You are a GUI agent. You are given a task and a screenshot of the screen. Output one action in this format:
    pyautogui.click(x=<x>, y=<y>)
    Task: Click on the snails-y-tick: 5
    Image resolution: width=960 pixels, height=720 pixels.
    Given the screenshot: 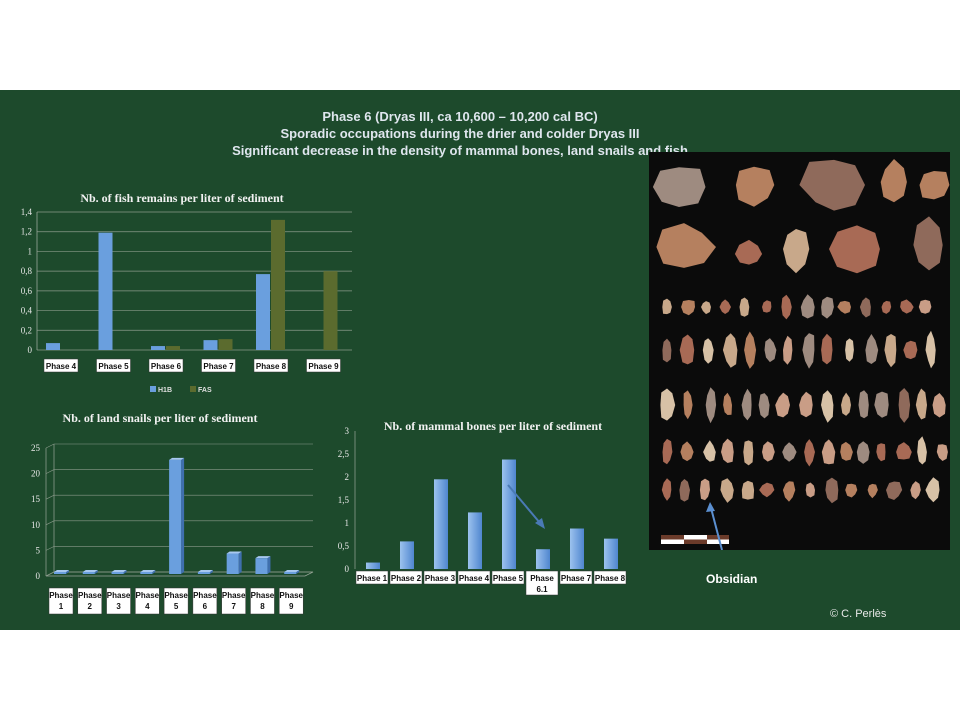 What is the action you would take?
    pyautogui.click(x=38, y=550)
    